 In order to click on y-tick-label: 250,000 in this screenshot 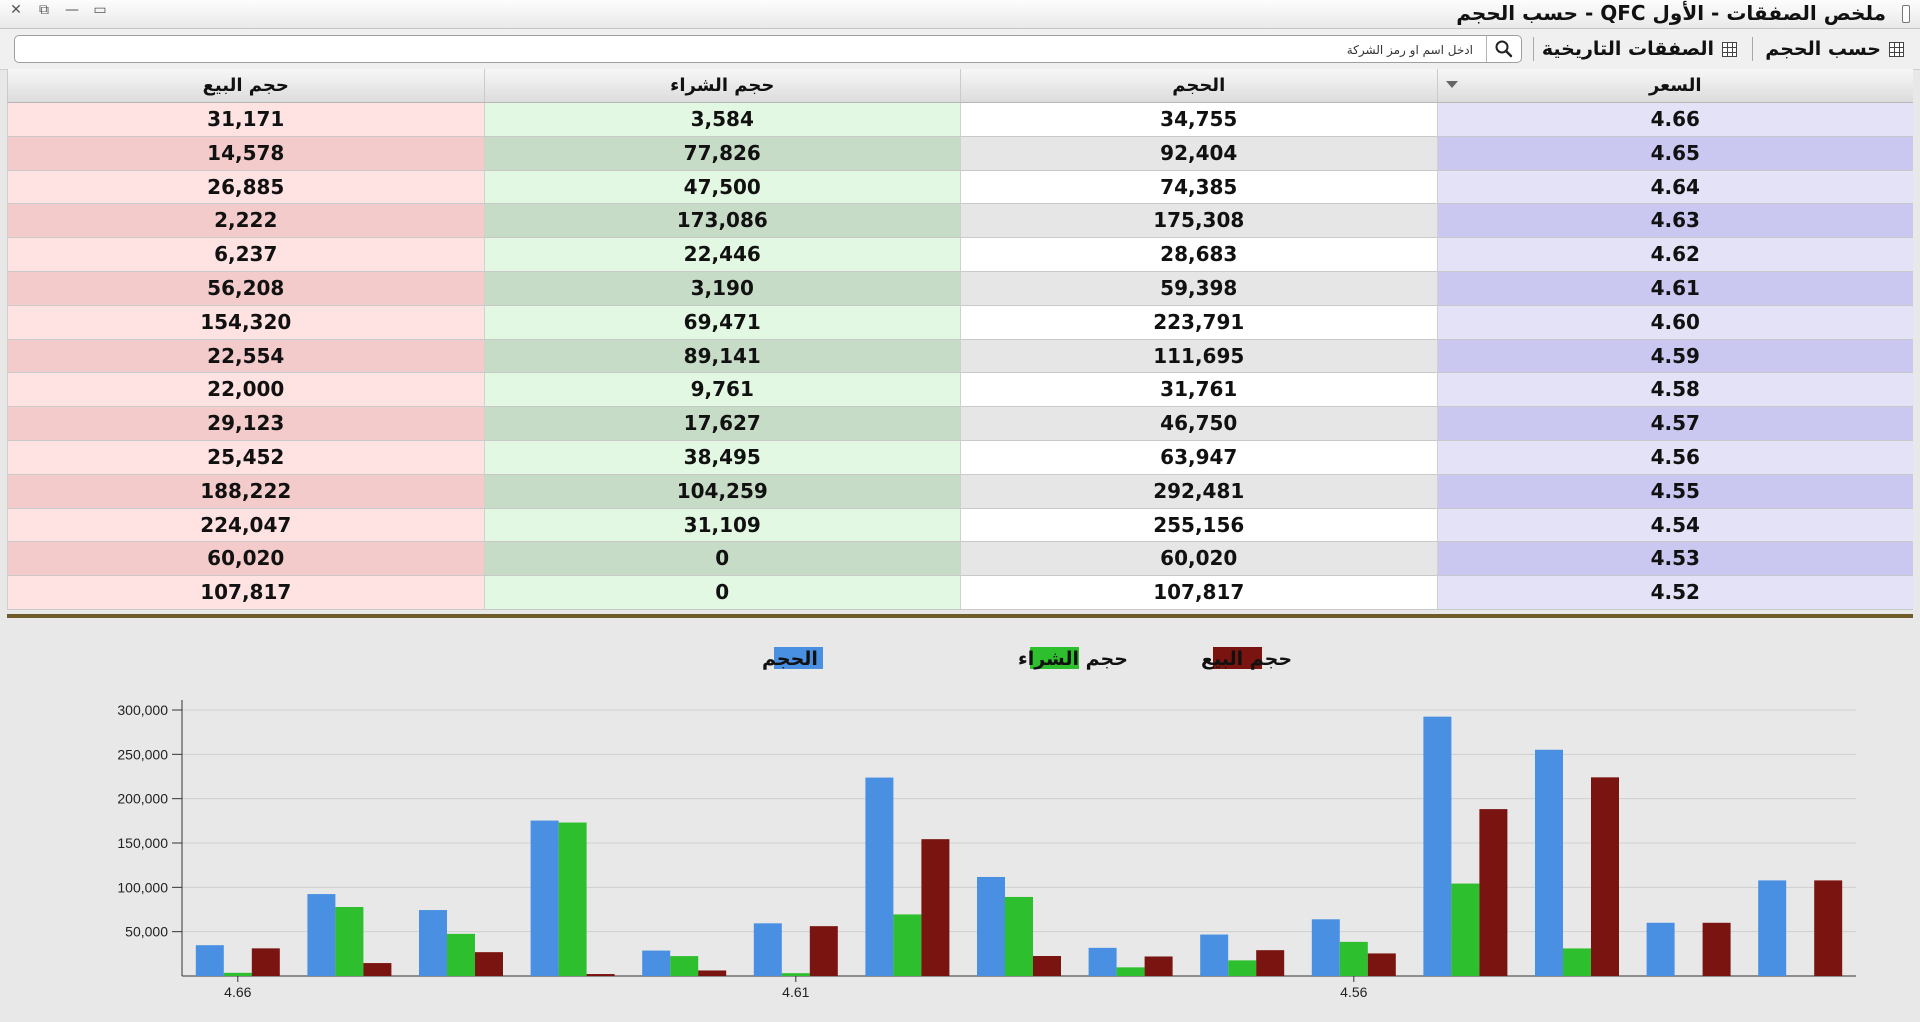, I will do `click(142, 754)`.